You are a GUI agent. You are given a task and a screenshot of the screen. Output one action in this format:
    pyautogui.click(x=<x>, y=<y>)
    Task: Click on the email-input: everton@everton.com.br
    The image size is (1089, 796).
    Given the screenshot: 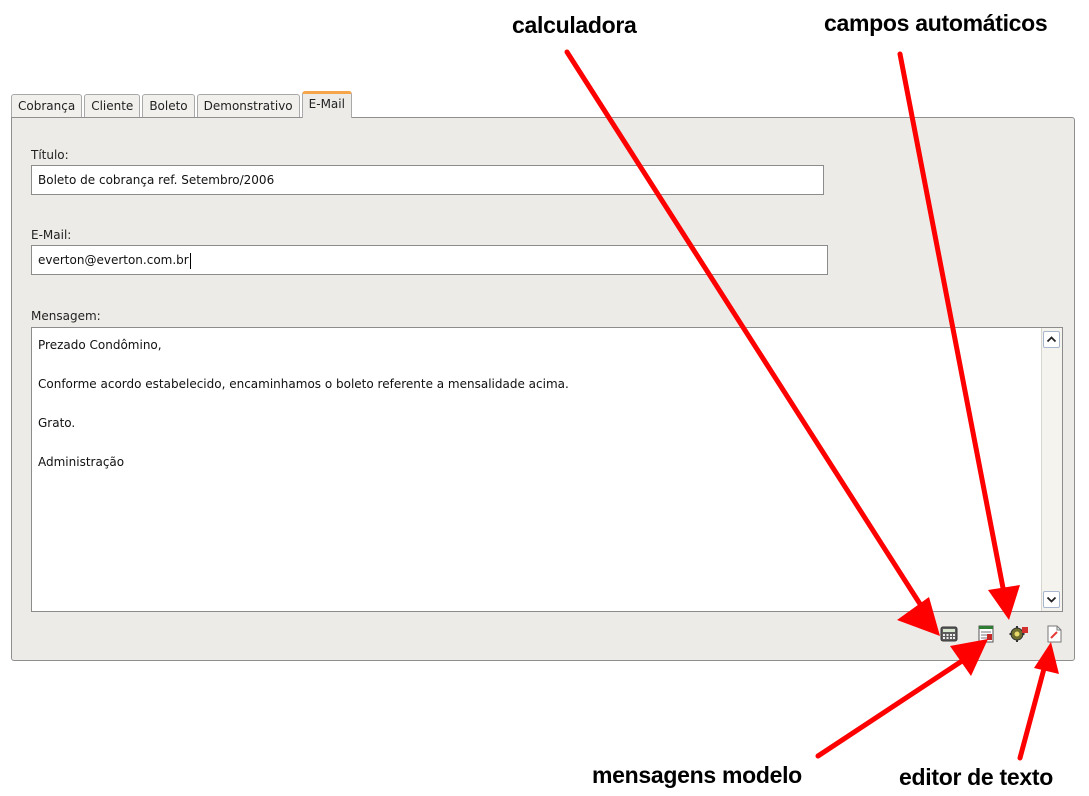 What is the action you would take?
    pyautogui.click(x=429, y=260)
    